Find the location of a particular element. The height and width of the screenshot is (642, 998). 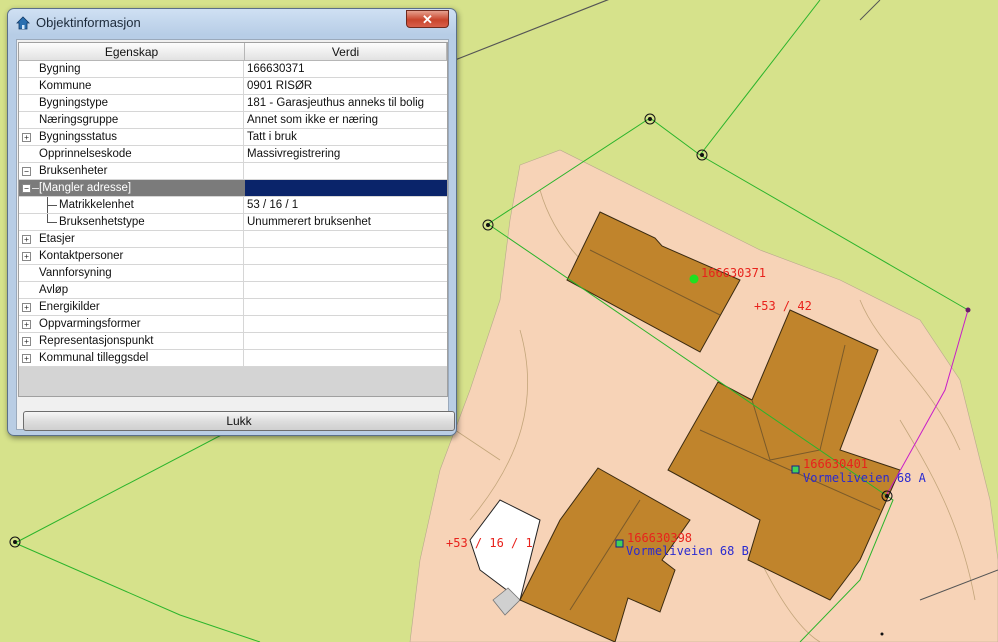

property-row: Vannforsyning is located at coordinates (233, 273).